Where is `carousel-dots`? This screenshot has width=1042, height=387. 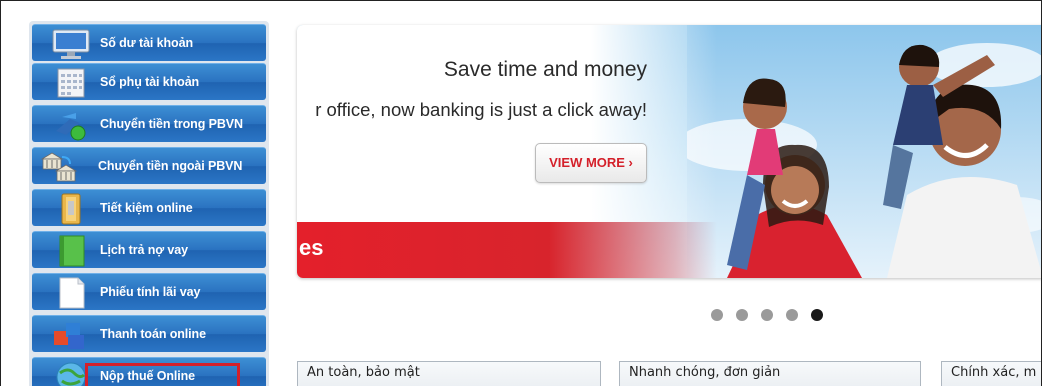
carousel-dots is located at coordinates (767, 315).